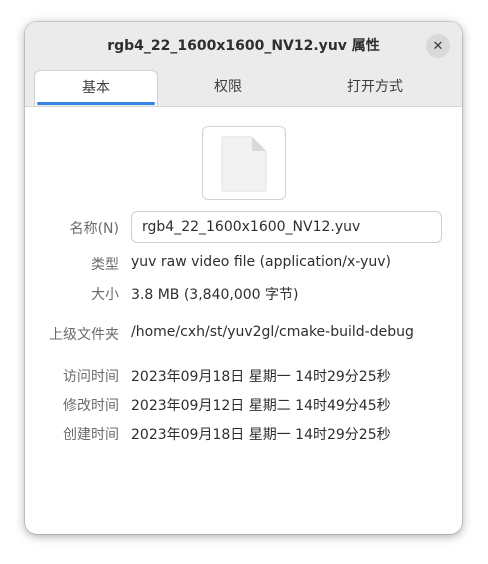 Image resolution: width=488 pixels, height=564 pixels. What do you see at coordinates (261, 377) in the screenshot?
I see `accessed-value: 2023年09月18日 星期一 14时29分25秒` at bounding box center [261, 377].